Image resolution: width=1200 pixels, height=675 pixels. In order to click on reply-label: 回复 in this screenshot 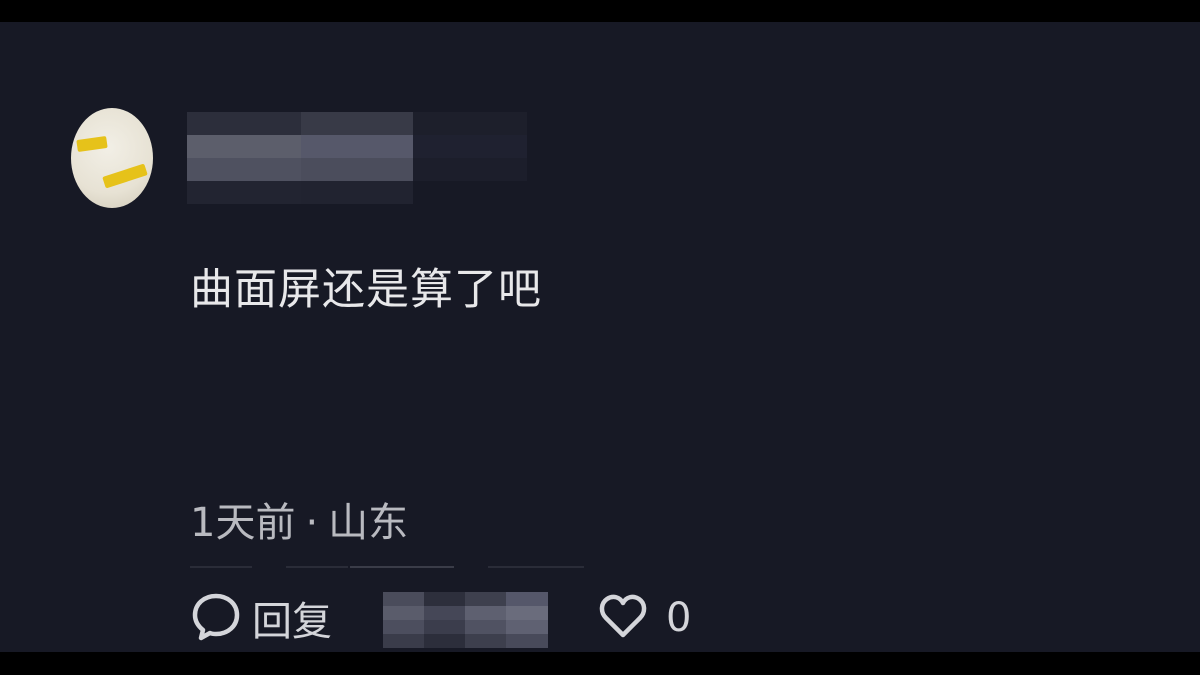, I will do `click(292, 622)`.